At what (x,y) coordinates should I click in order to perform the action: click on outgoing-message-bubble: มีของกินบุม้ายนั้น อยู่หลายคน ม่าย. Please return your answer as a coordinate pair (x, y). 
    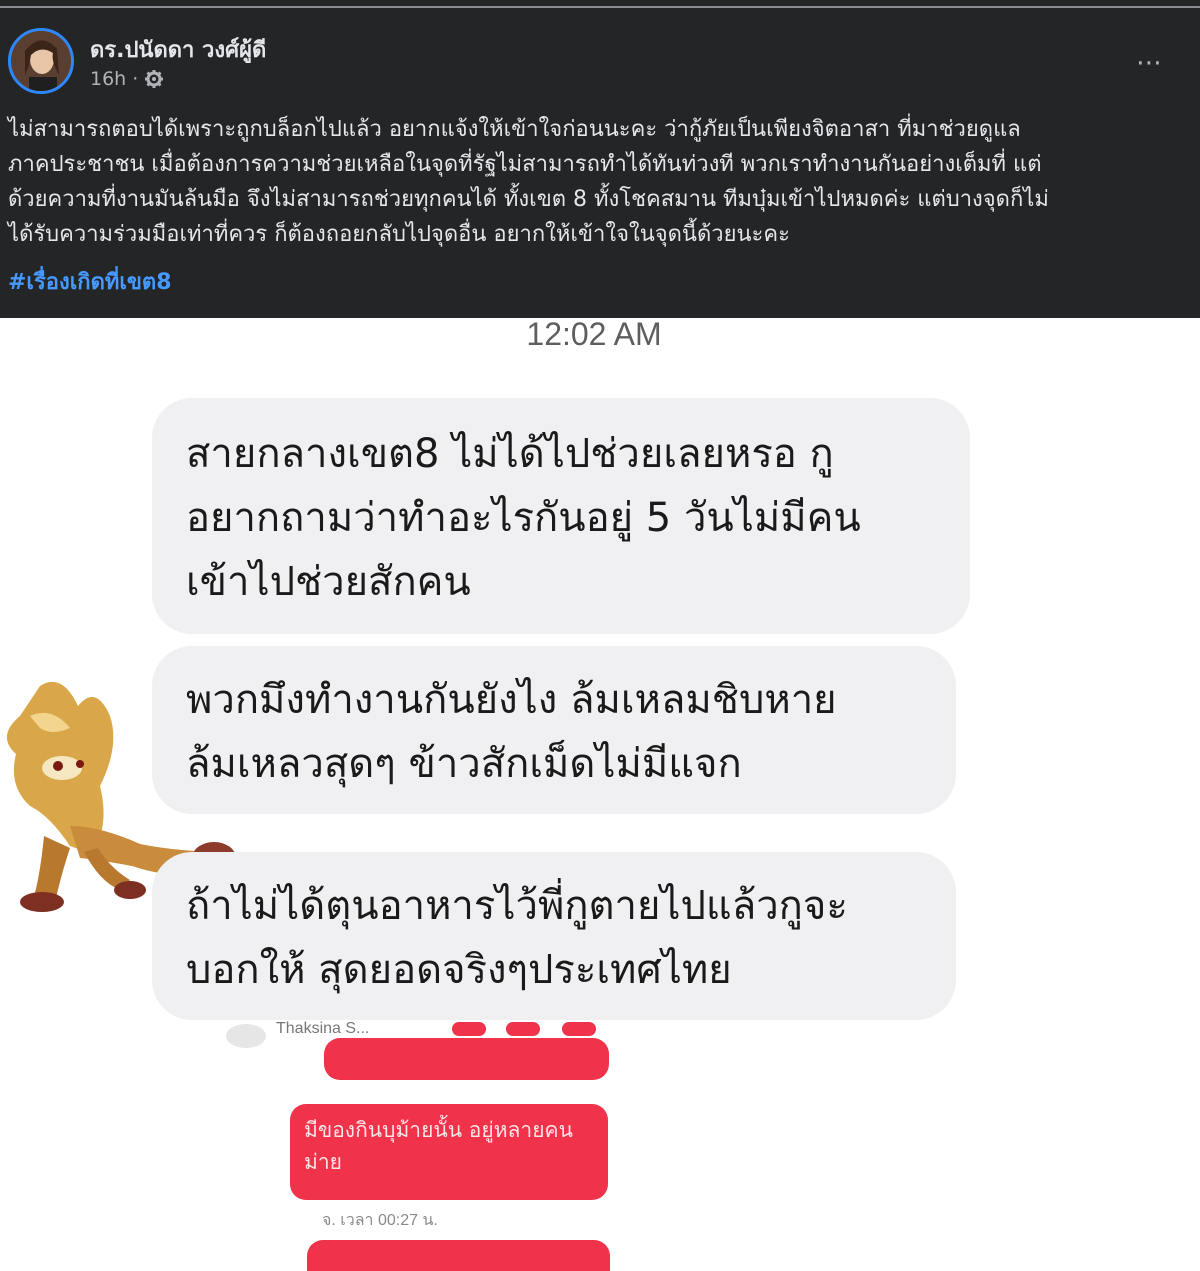
    Looking at the image, I should click on (449, 1152).